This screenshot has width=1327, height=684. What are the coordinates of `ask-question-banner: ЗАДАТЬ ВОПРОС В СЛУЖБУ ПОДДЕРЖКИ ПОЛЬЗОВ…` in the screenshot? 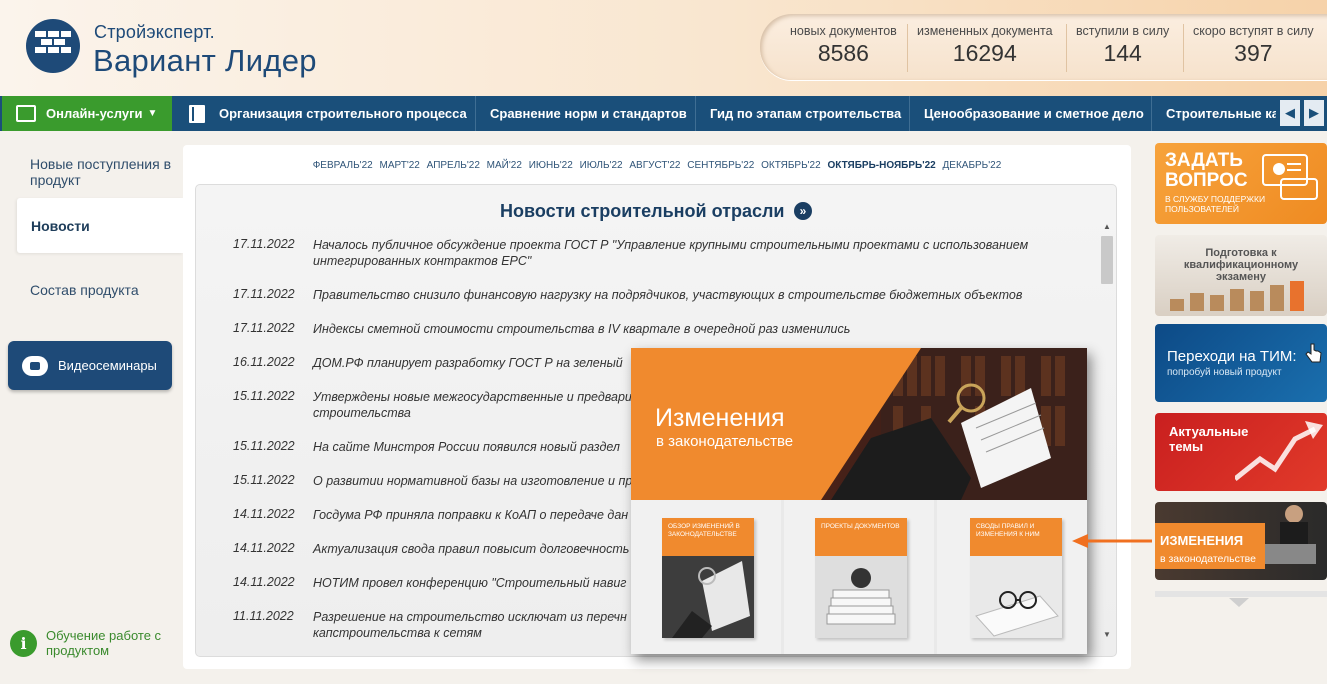 It's located at (1241, 183).